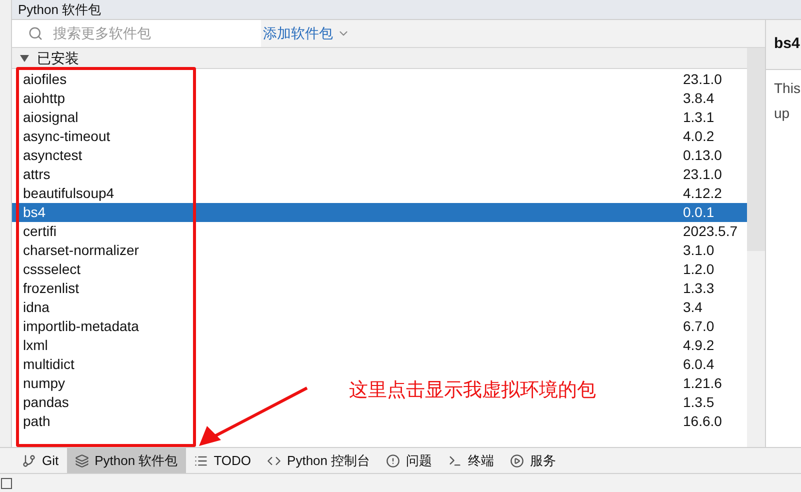 The image size is (801, 492). Describe the element at coordinates (455, 461) in the screenshot. I see `terminal-icon` at that location.